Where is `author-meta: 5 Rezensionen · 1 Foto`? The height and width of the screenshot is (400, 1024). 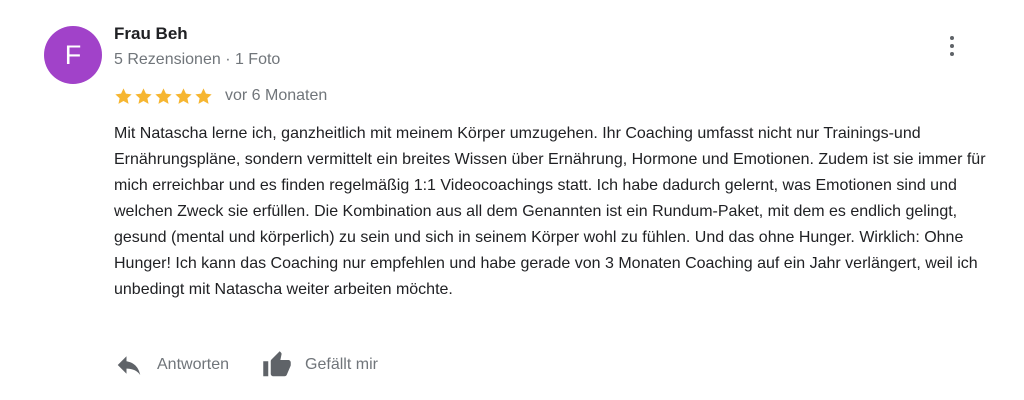
author-meta: 5 Rezensionen · 1 Foto is located at coordinates (197, 60).